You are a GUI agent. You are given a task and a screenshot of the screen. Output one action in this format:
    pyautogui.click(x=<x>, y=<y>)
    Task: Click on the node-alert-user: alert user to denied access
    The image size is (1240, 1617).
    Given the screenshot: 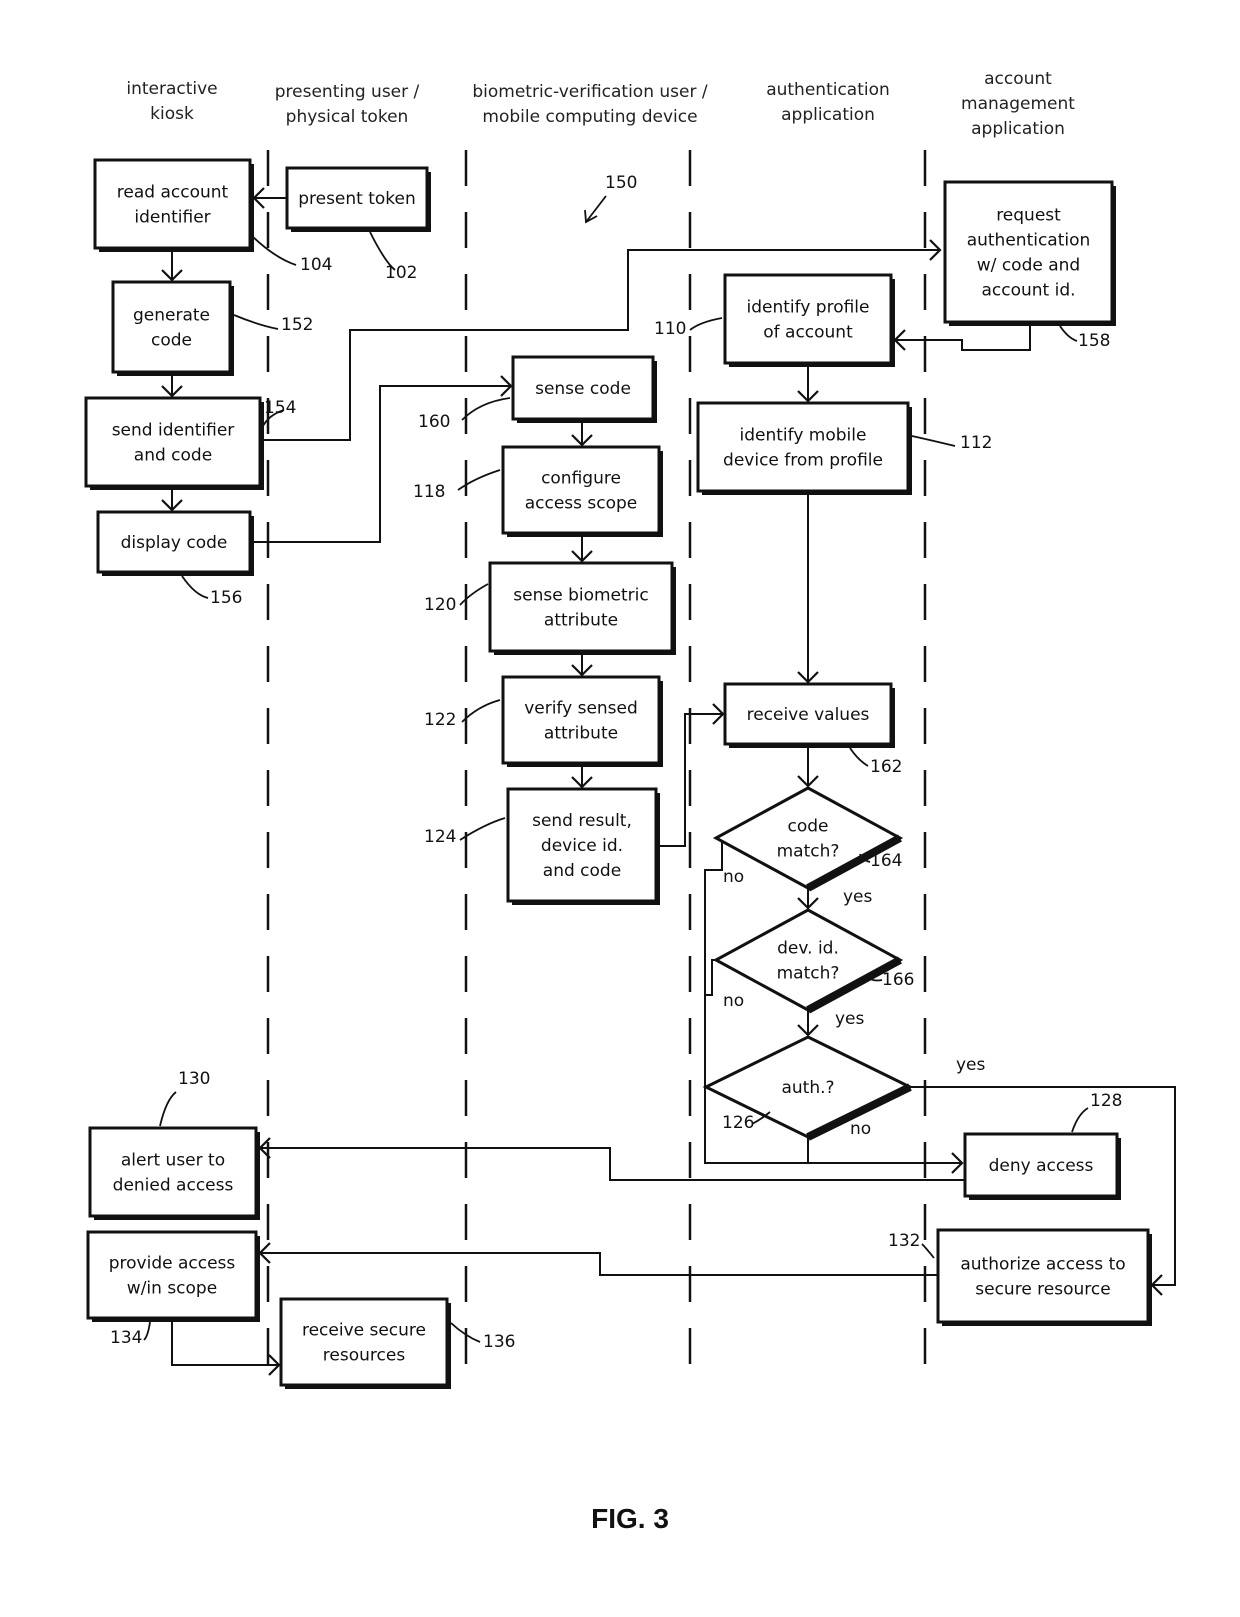 What is the action you would take?
    pyautogui.click(x=174, y=1173)
    